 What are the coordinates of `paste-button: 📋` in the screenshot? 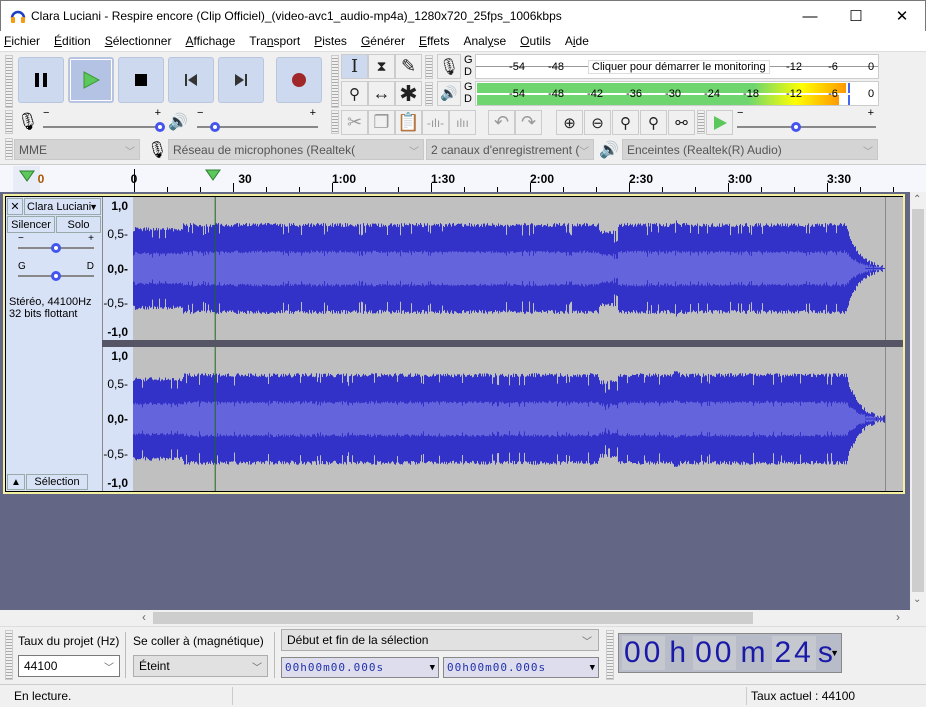 It's located at (408, 122).